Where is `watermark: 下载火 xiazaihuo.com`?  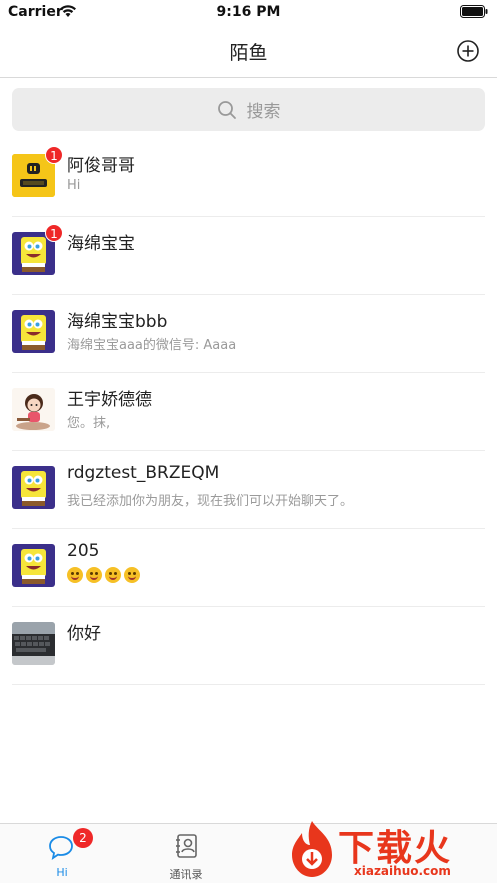
watermark: 下载火 xiazaihuo.com is located at coordinates (390, 850).